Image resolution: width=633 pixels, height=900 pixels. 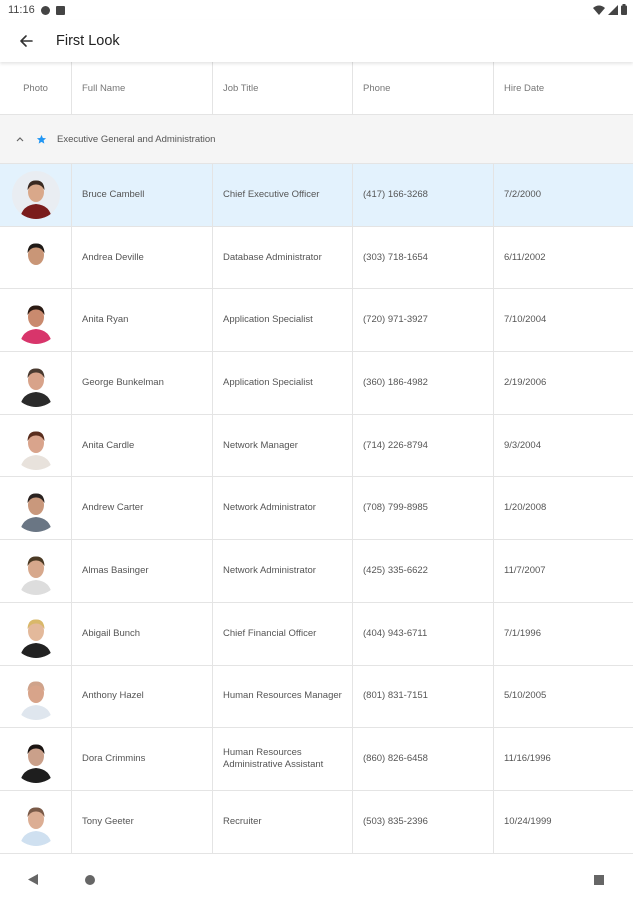 What do you see at coordinates (142, 195) in the screenshot?
I see `full-name-cell: Bruce Cambell` at bounding box center [142, 195].